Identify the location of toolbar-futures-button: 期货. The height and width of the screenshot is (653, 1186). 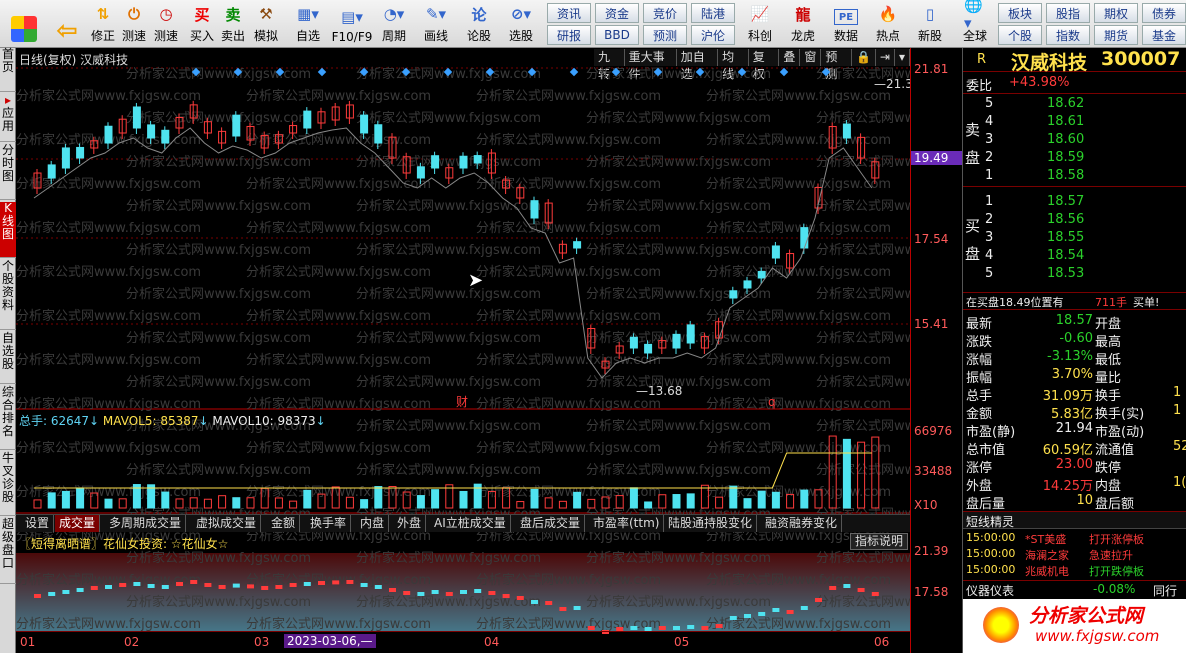
(1116, 35).